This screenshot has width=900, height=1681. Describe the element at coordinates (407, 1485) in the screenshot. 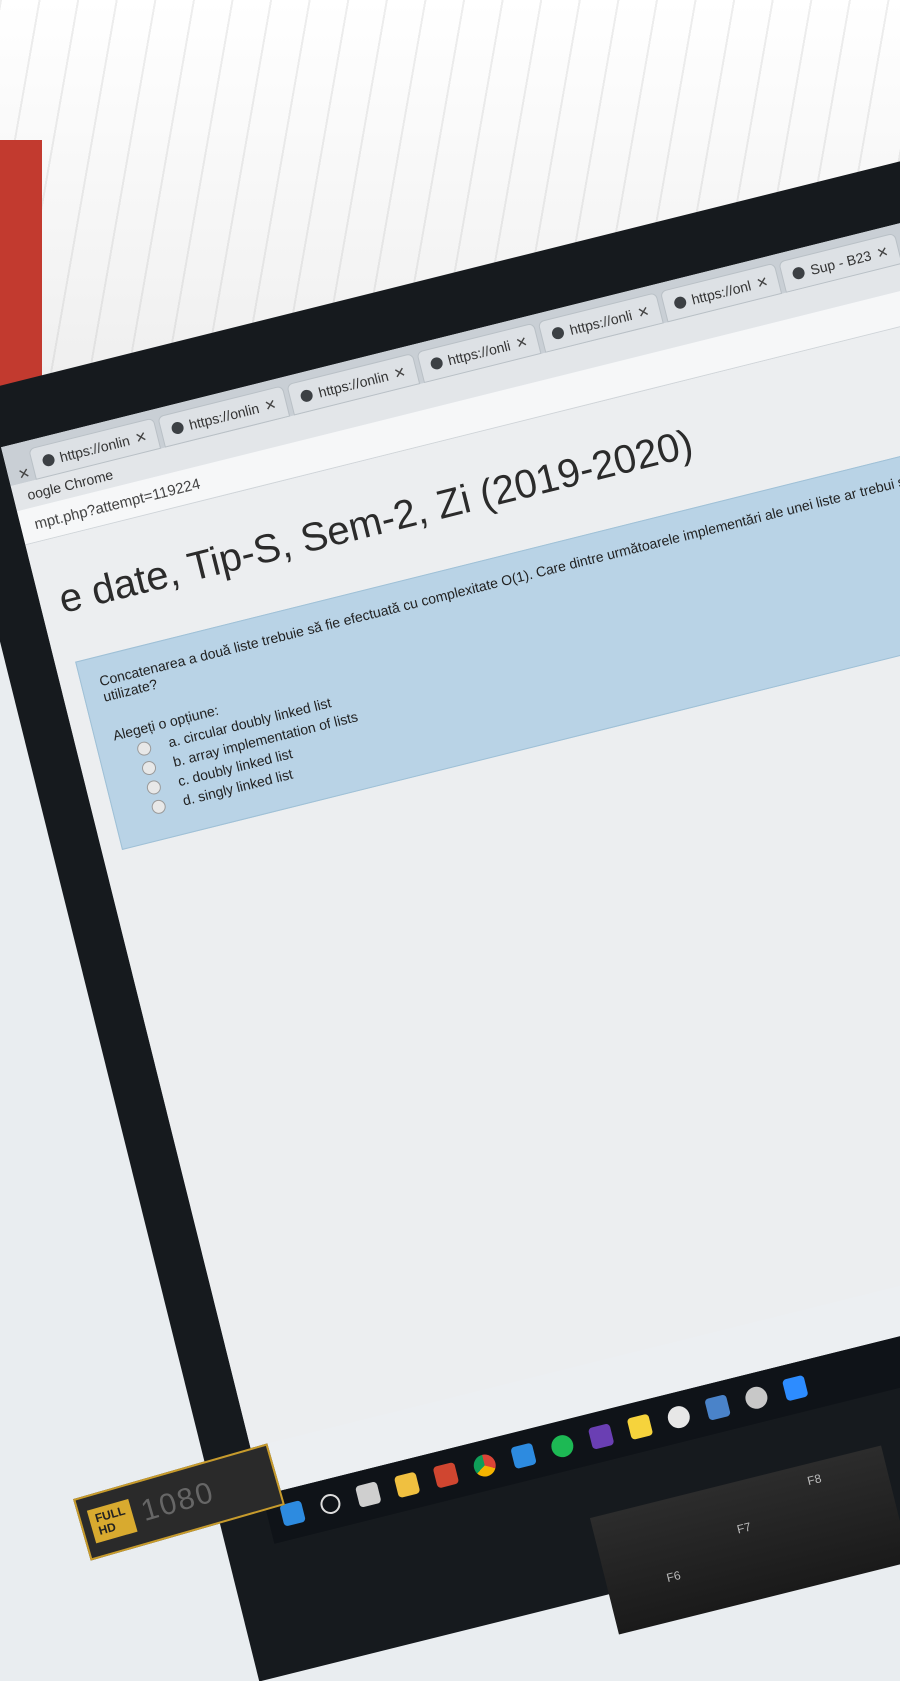

I see `file-explorer-icon` at that location.